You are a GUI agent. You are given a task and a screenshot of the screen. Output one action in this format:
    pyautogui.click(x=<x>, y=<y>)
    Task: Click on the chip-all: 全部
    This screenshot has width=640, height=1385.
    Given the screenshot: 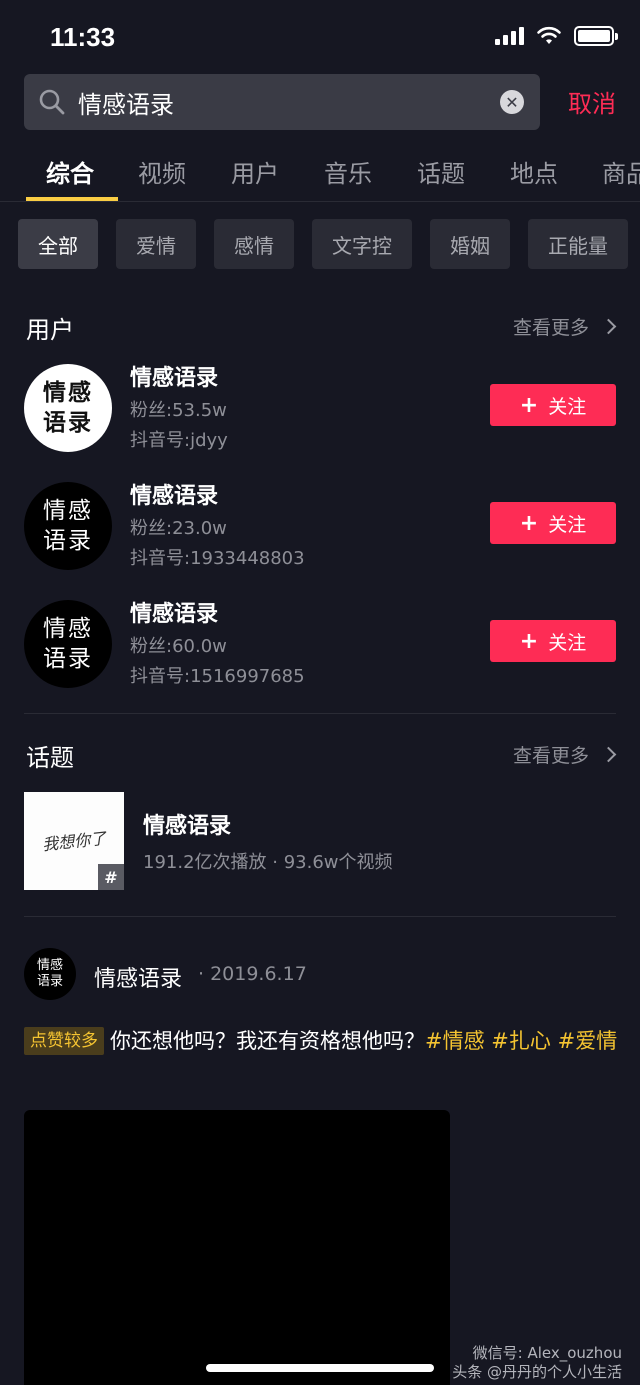 What is the action you would take?
    pyautogui.click(x=58, y=244)
    